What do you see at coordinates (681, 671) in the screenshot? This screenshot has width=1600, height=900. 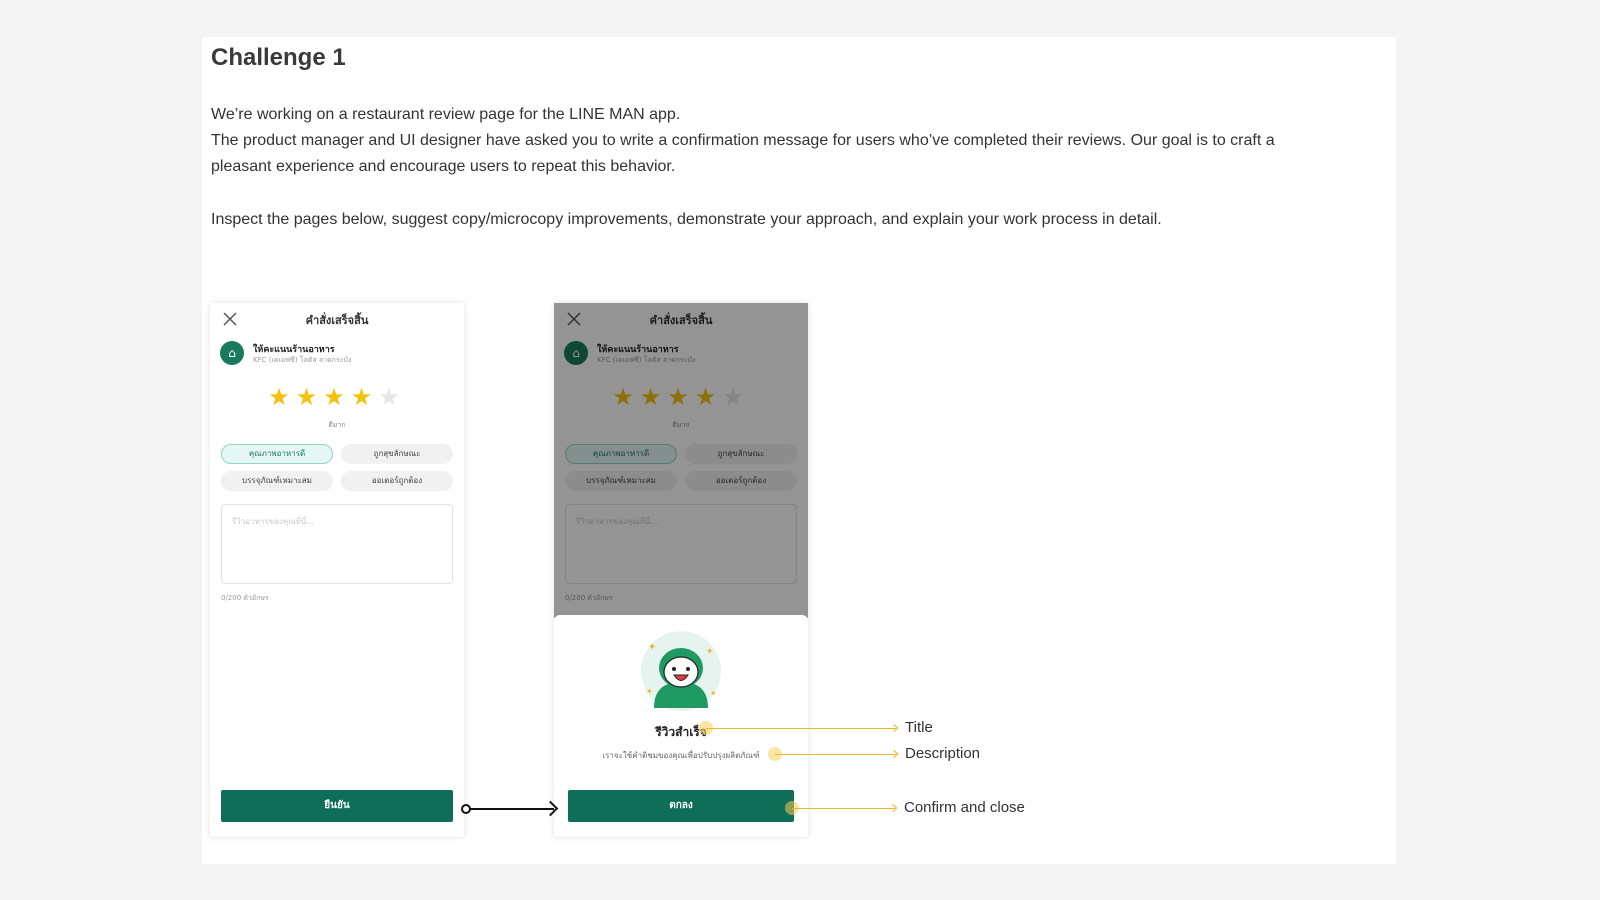 I see `mascot-icon: ✦ ✦ ✦ ✦` at bounding box center [681, 671].